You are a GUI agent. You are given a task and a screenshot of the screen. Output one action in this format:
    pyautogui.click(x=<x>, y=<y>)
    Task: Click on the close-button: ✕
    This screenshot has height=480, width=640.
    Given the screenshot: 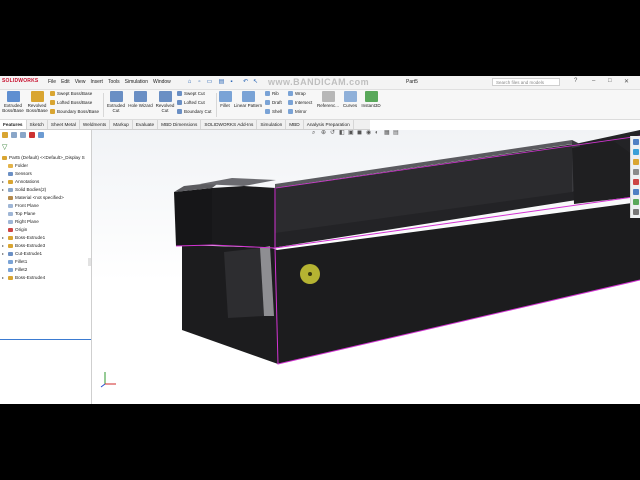 What is the action you would take?
    pyautogui.click(x=626, y=81)
    